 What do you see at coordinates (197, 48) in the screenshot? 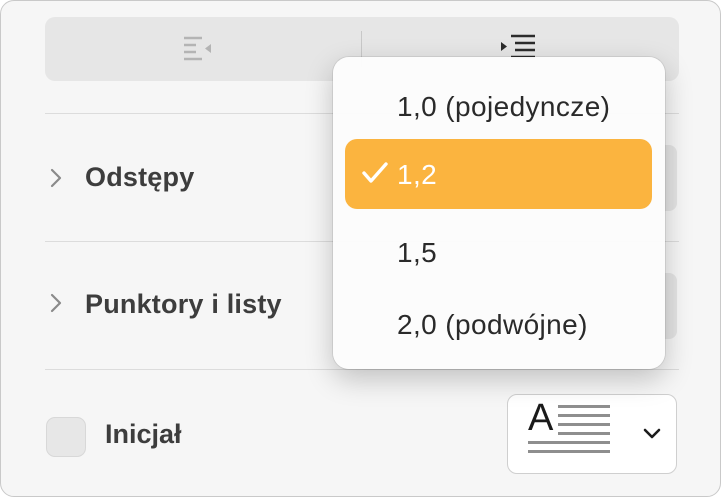
I see `decrease-indent-icon` at bounding box center [197, 48].